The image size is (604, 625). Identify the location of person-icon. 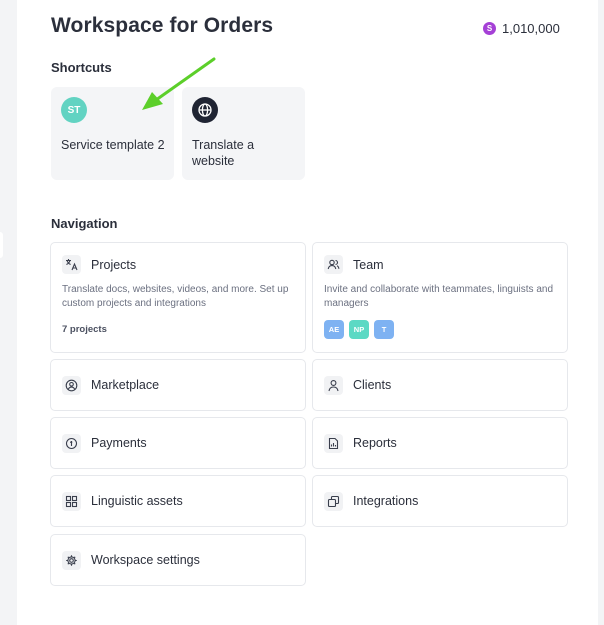
(333, 385).